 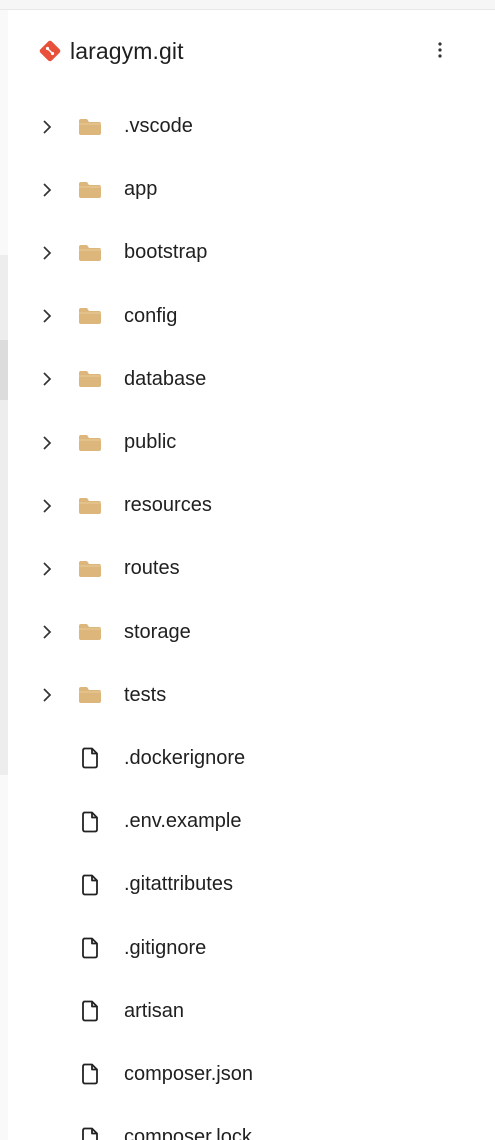 What do you see at coordinates (247, 1011) in the screenshot?
I see `tree-file: artisan` at bounding box center [247, 1011].